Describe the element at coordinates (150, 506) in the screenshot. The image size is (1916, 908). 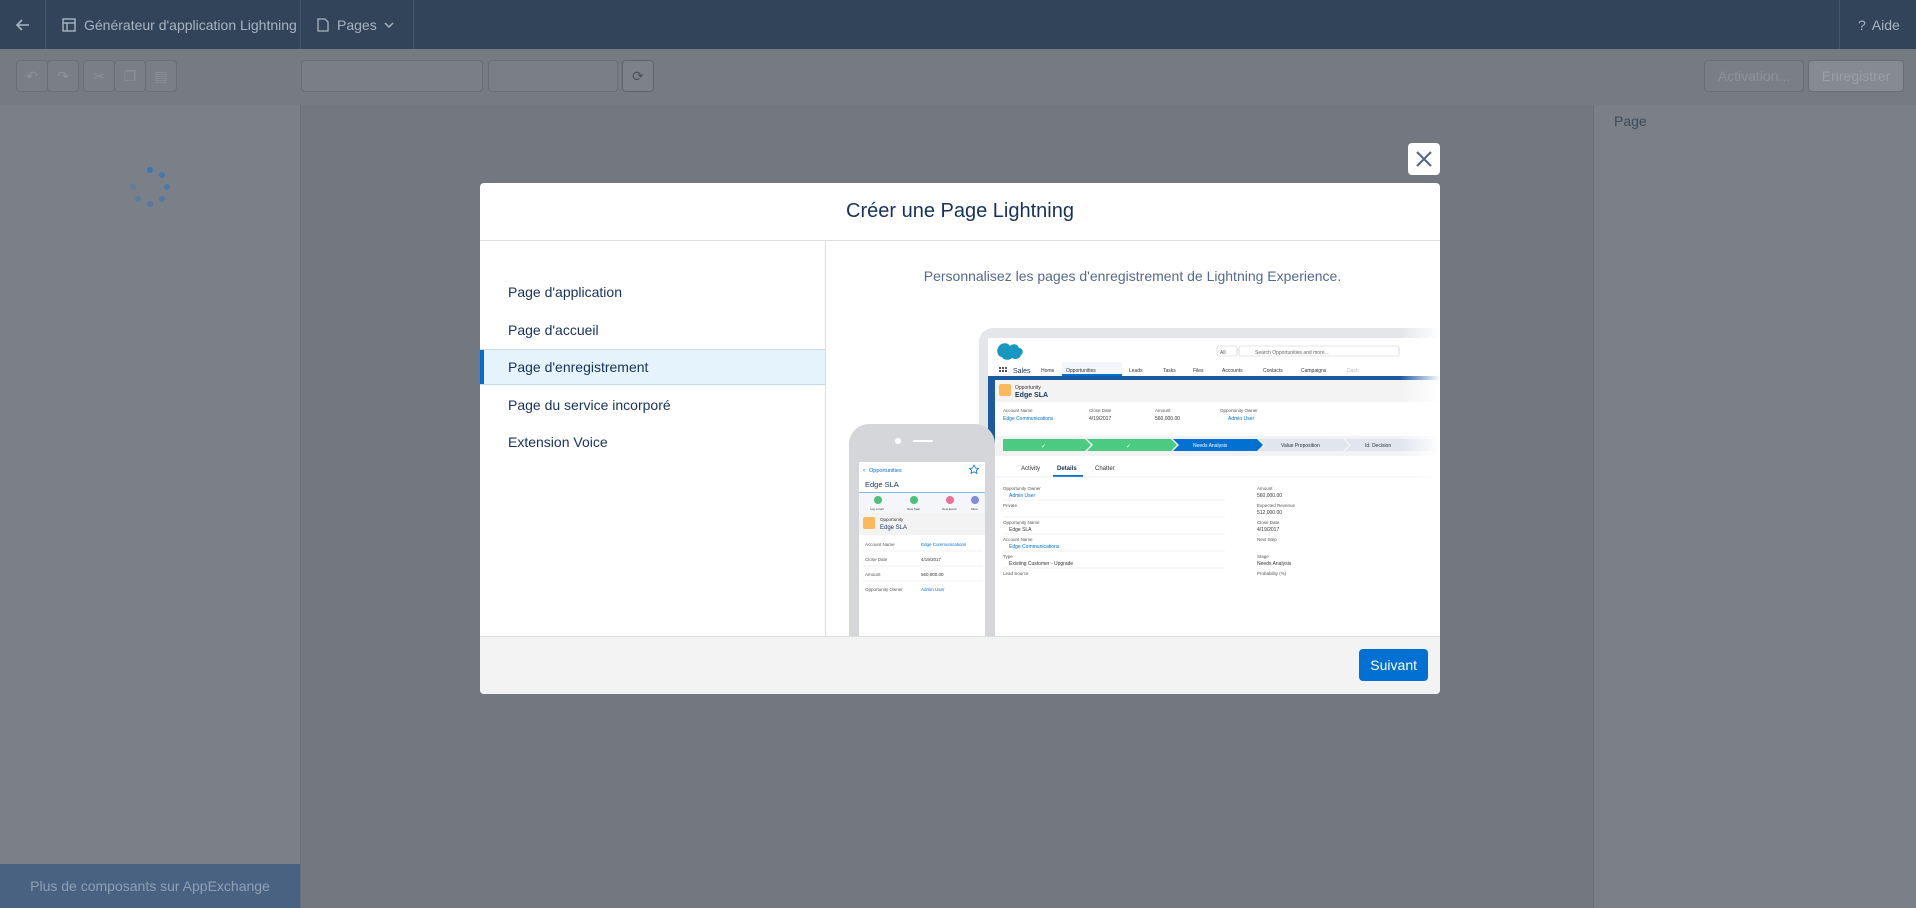
I see `components-panel` at that location.